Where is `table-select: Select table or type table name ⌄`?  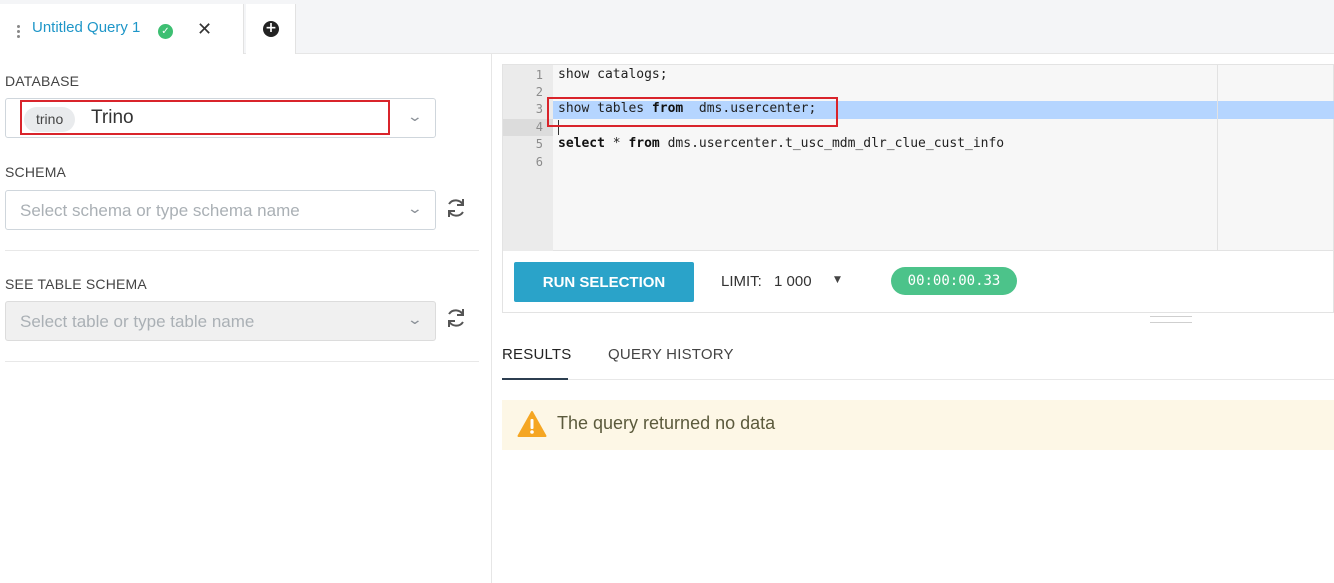 table-select: Select table or type table name ⌄ is located at coordinates (220, 321).